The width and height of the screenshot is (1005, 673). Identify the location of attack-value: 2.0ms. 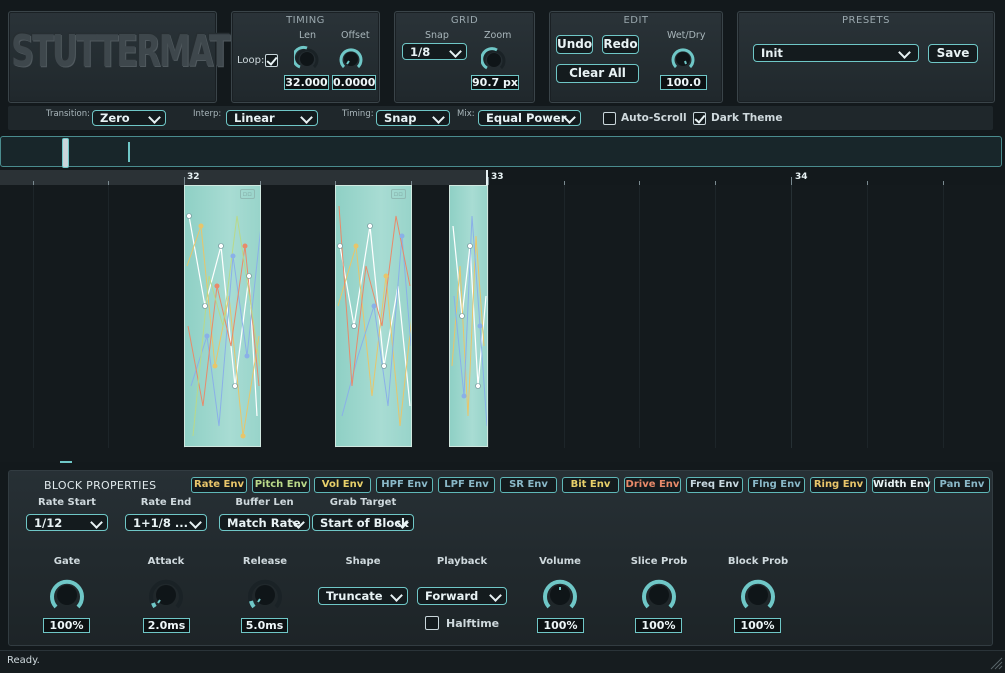
(166, 625).